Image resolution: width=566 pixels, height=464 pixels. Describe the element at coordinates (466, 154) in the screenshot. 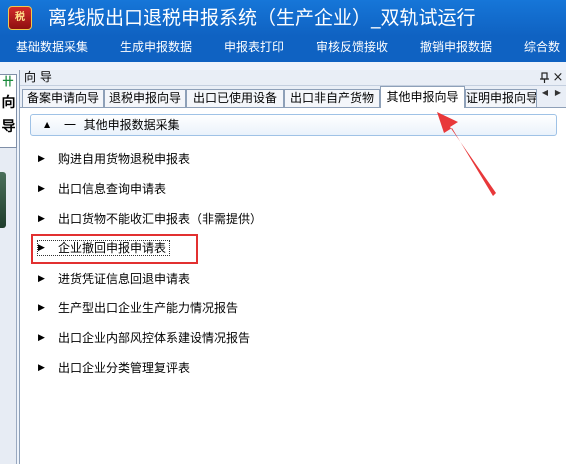

I see `annotation-arrow-icon` at that location.